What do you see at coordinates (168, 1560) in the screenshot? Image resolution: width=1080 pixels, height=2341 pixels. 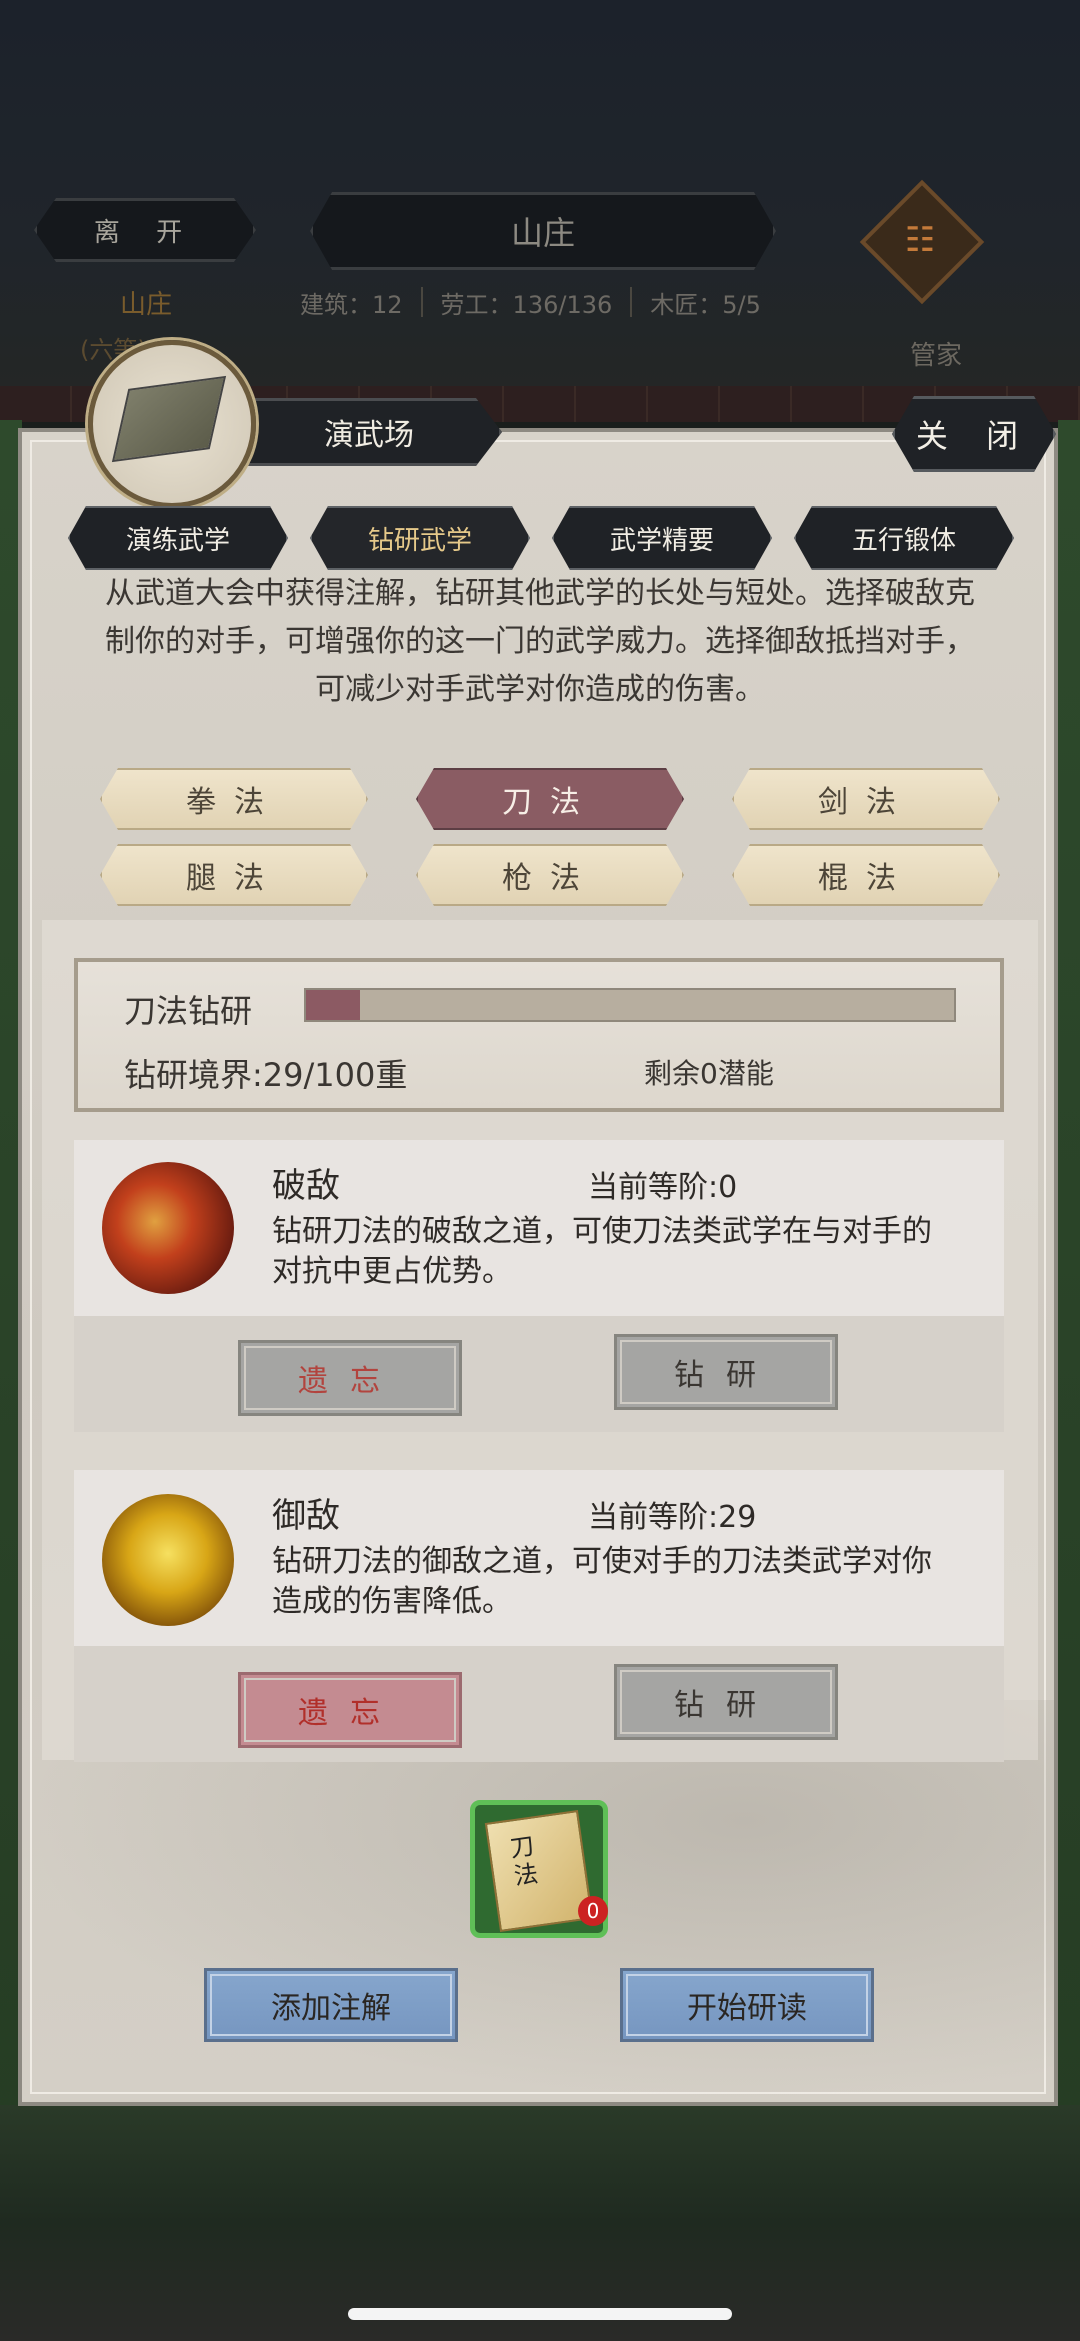 I see `fighter-icon` at bounding box center [168, 1560].